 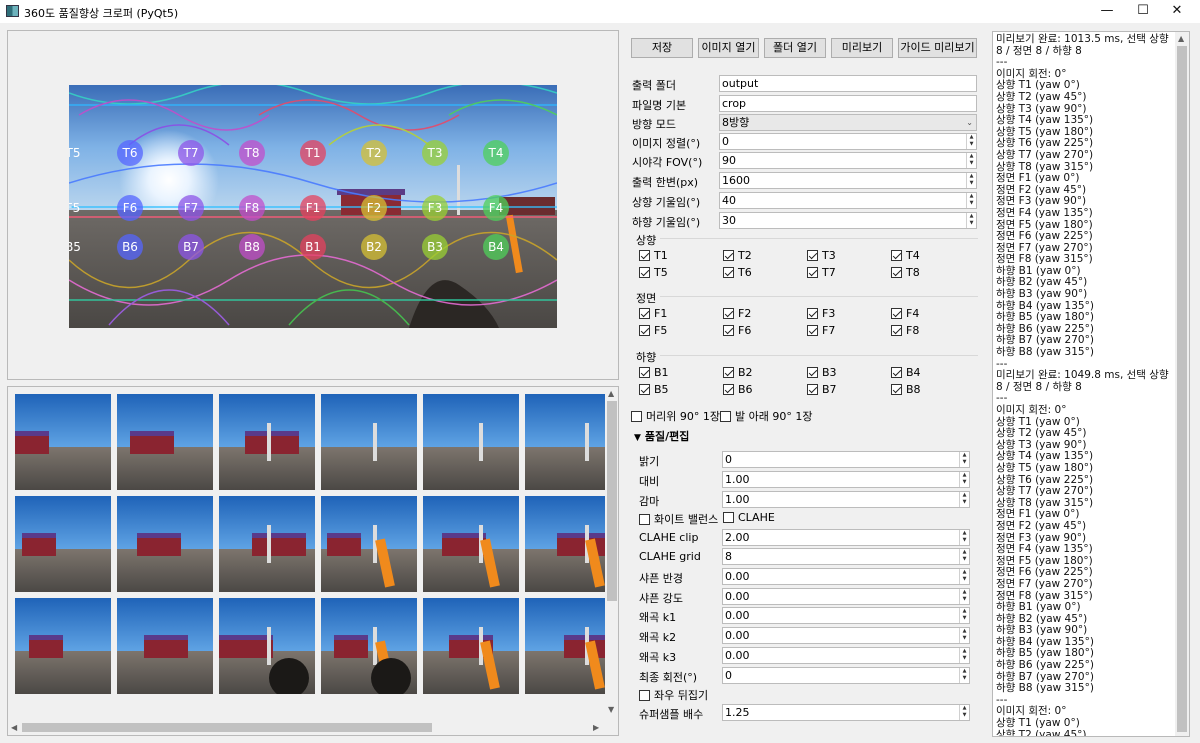 What do you see at coordinates (821, 255) in the screenshot?
I see `checkbox-t3: T3` at bounding box center [821, 255].